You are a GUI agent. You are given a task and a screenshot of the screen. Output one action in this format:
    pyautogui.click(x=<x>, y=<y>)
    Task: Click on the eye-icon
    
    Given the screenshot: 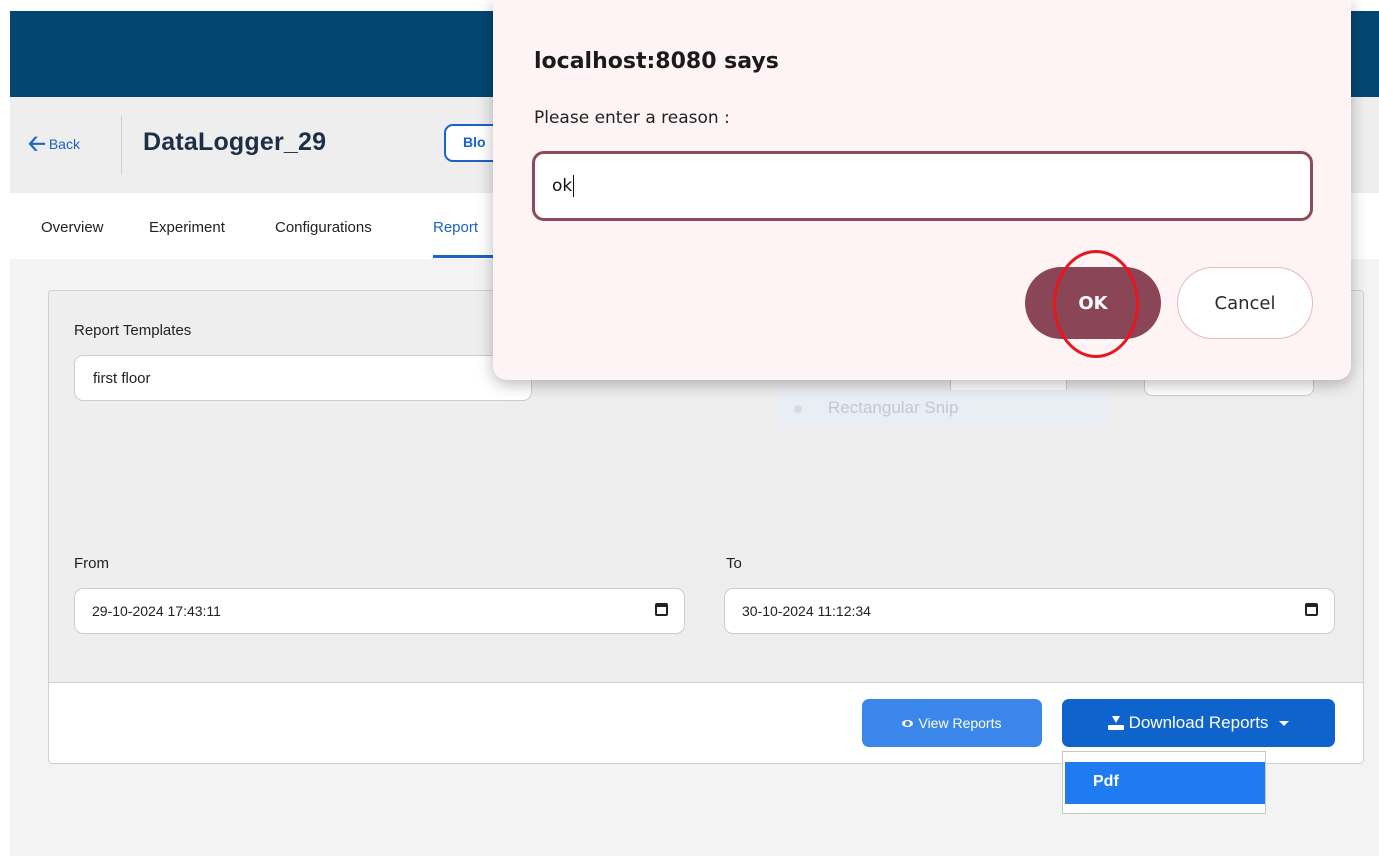 What is the action you would take?
    pyautogui.click(x=908, y=723)
    